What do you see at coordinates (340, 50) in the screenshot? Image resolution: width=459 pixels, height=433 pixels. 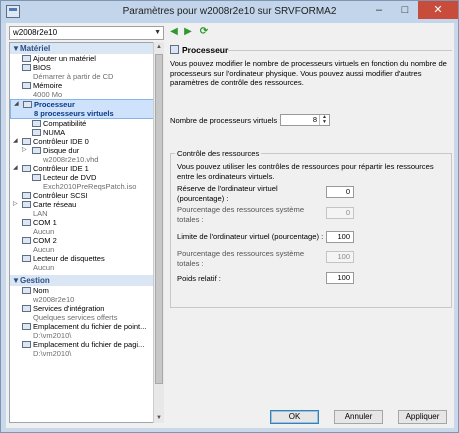 I see `title-divider` at bounding box center [340, 50].